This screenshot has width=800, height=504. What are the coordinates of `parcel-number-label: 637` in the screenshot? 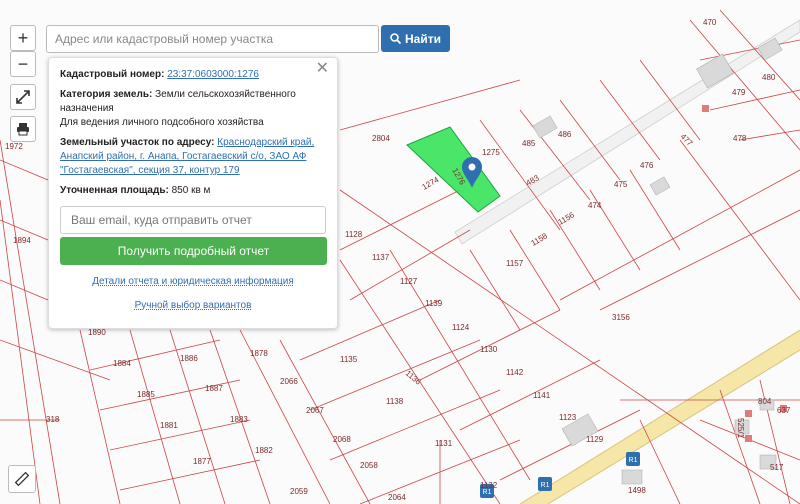 It's located at (784, 410).